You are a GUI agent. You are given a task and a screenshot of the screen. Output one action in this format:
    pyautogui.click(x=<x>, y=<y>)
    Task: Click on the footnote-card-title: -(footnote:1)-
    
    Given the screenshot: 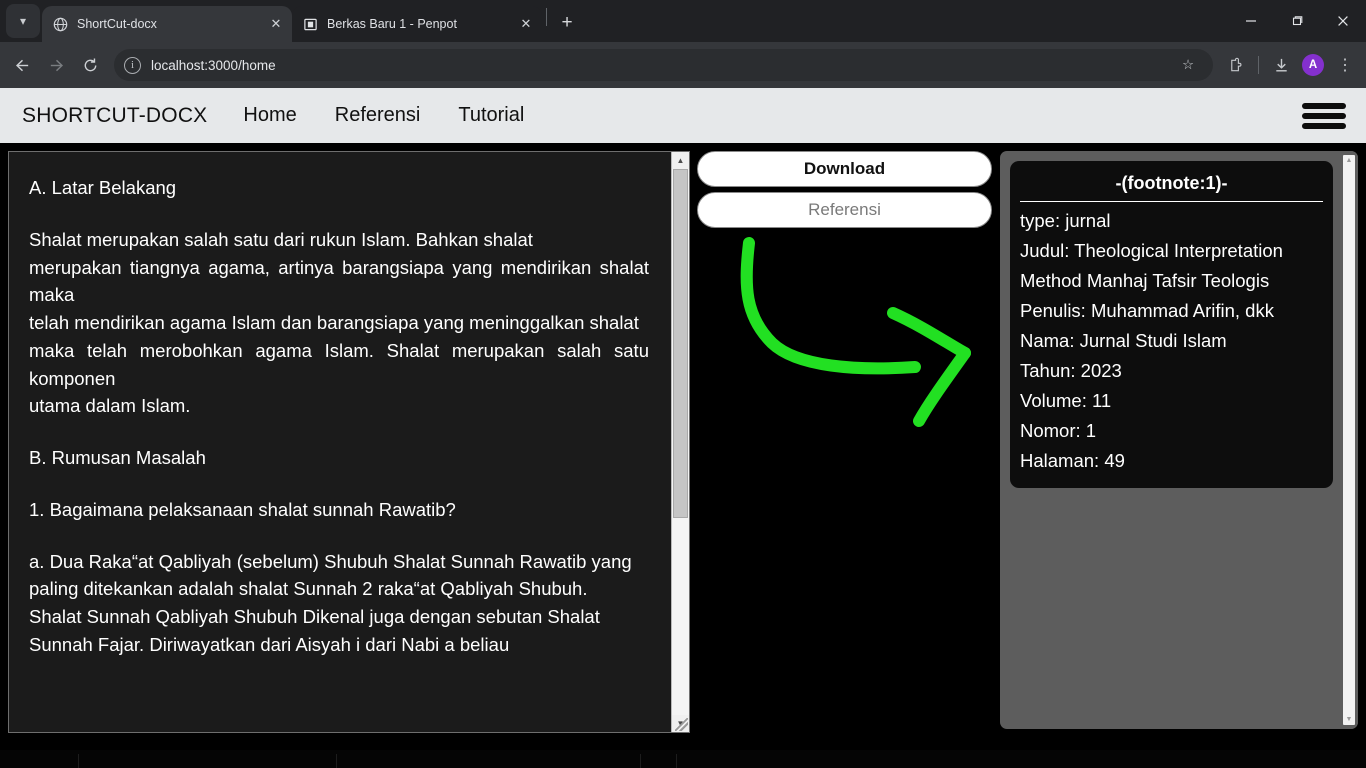 What is the action you would take?
    pyautogui.click(x=1171, y=184)
    